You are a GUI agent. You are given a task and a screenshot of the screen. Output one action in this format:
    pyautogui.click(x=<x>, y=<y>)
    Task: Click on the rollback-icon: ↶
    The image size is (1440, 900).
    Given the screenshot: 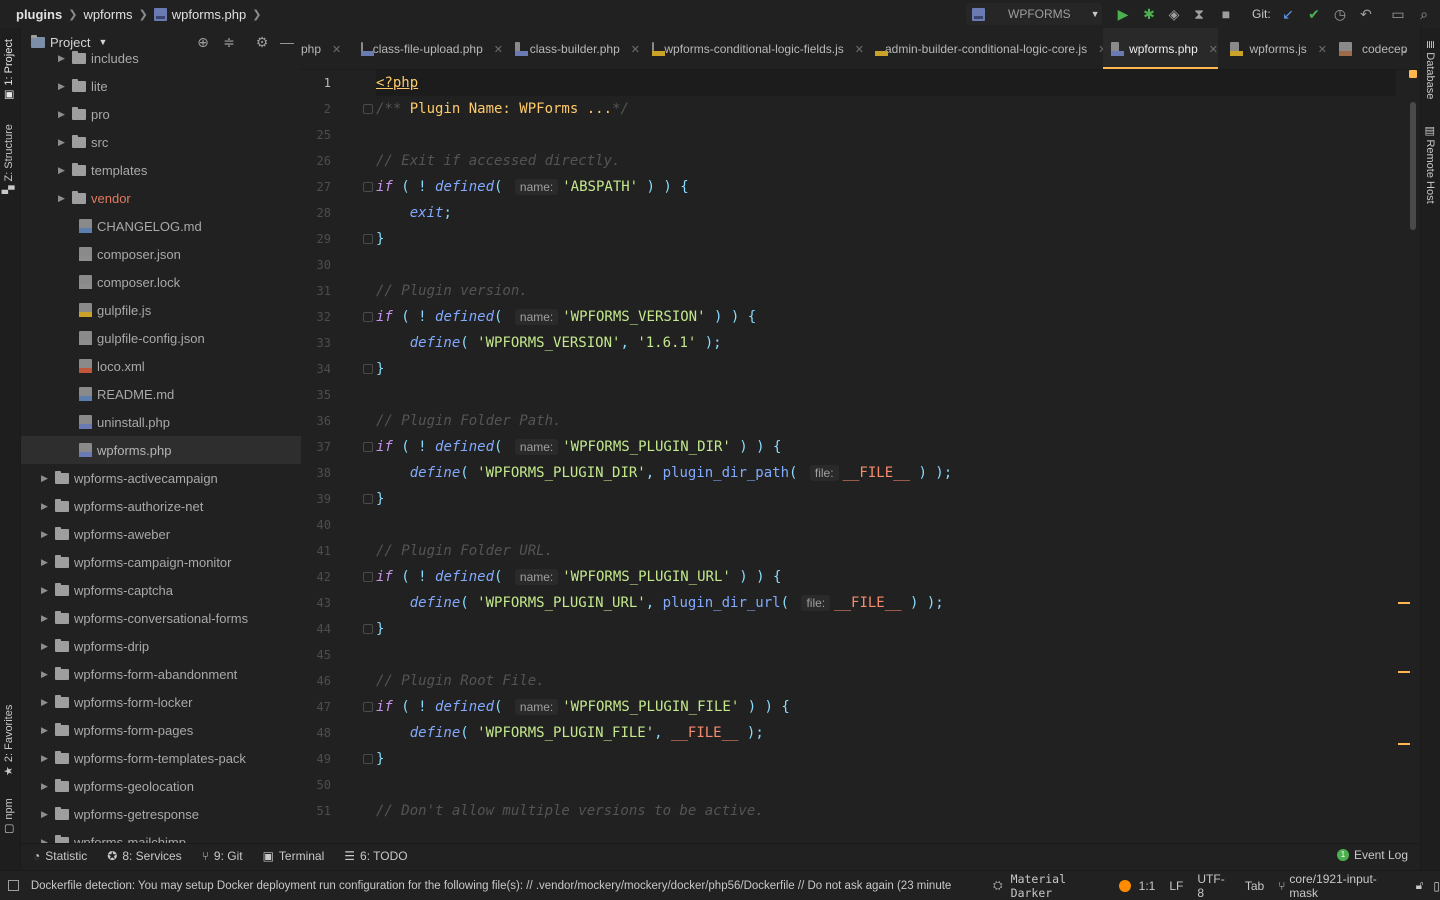 What is the action you would take?
    pyautogui.click(x=1366, y=14)
    